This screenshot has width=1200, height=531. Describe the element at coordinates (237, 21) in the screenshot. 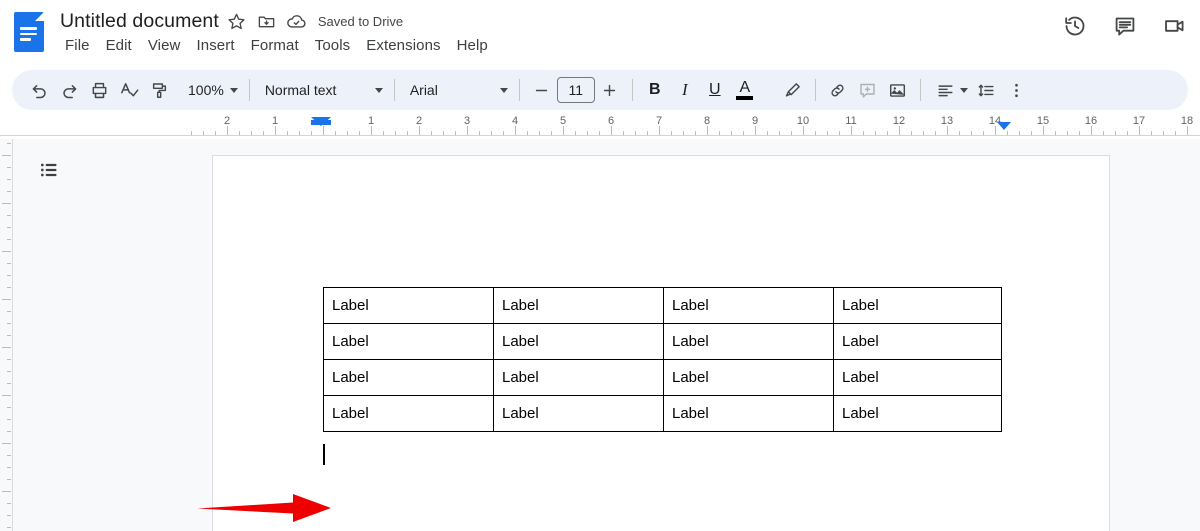

I see `star-icon` at that location.